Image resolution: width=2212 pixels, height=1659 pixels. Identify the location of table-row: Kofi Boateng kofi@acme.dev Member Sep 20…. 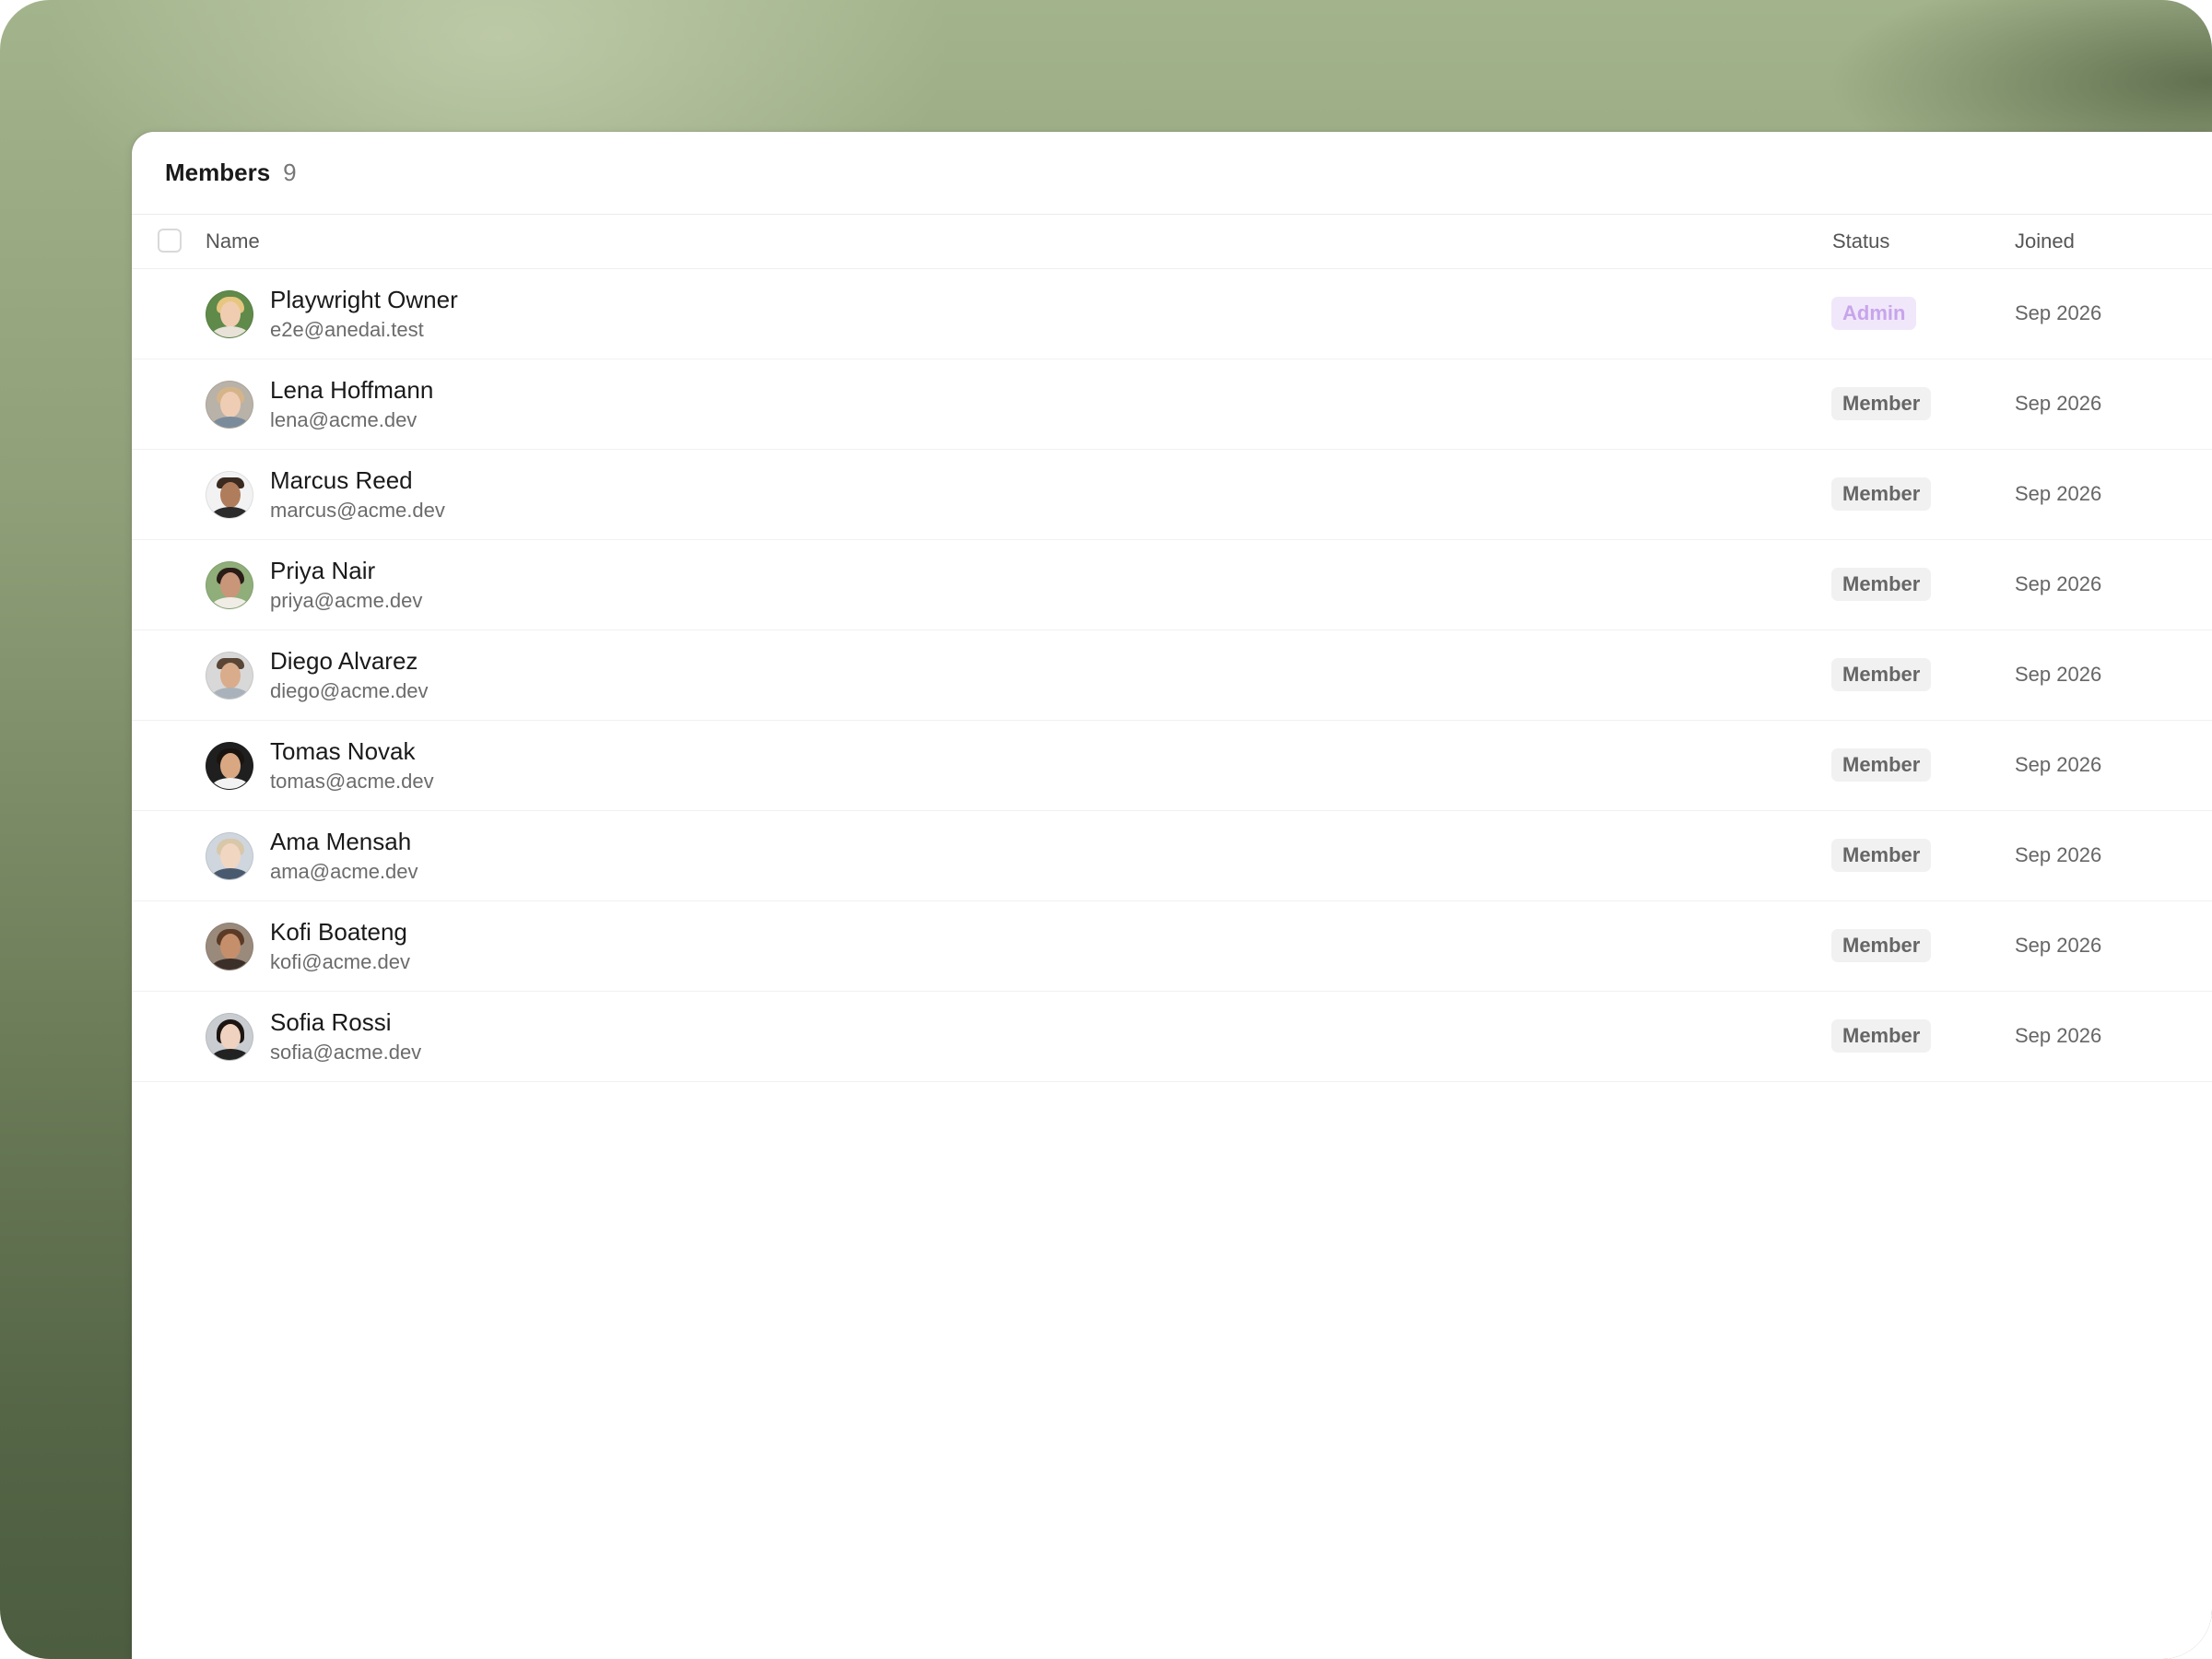
(1172, 946).